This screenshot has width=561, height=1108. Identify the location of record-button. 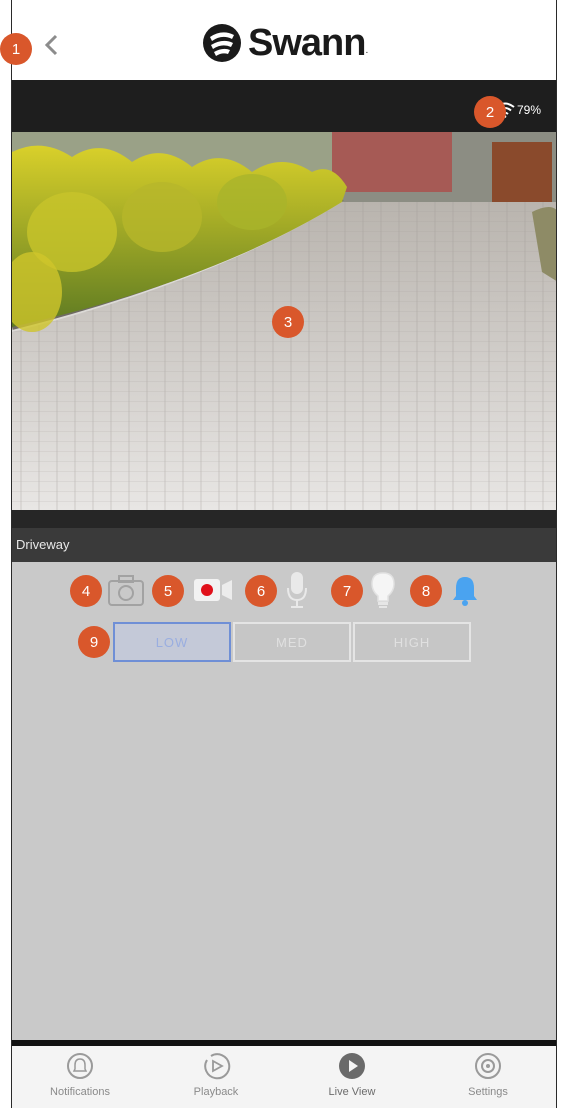
(212, 590).